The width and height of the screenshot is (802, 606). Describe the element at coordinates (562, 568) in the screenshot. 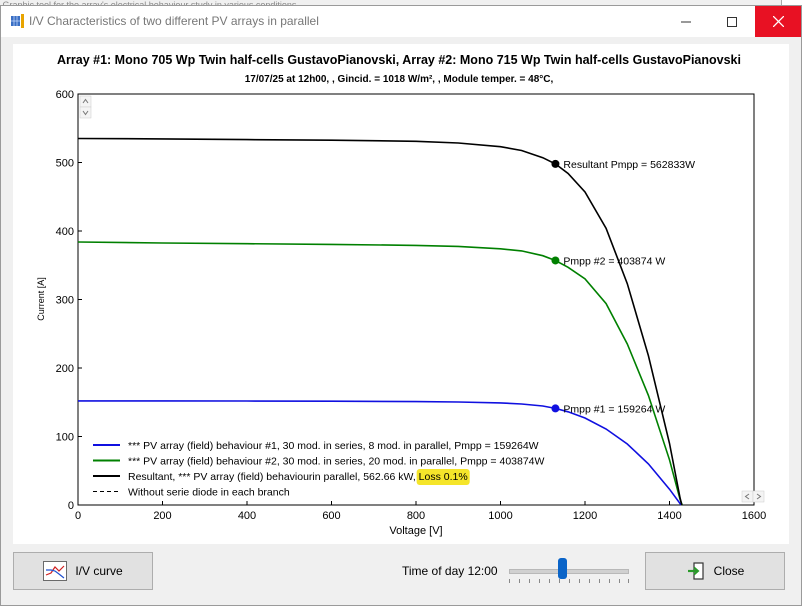

I see `time-of-day-slider-thumb` at that location.